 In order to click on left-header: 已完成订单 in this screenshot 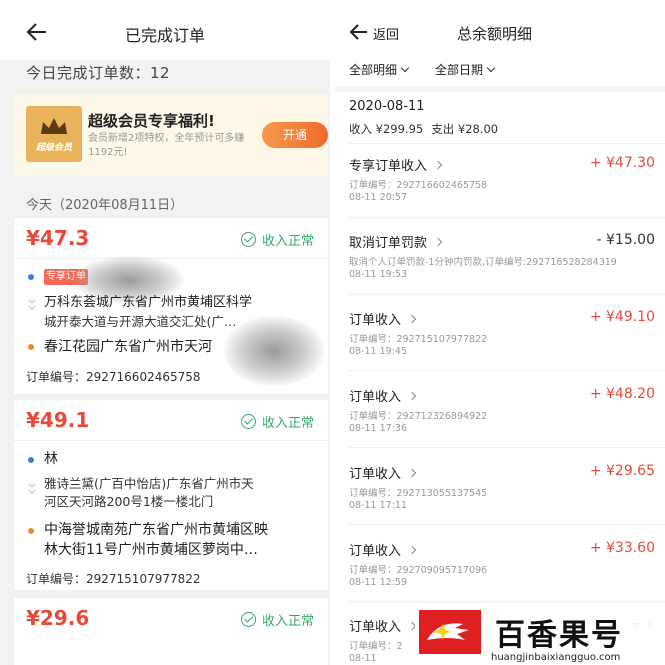, I will do `click(165, 30)`.